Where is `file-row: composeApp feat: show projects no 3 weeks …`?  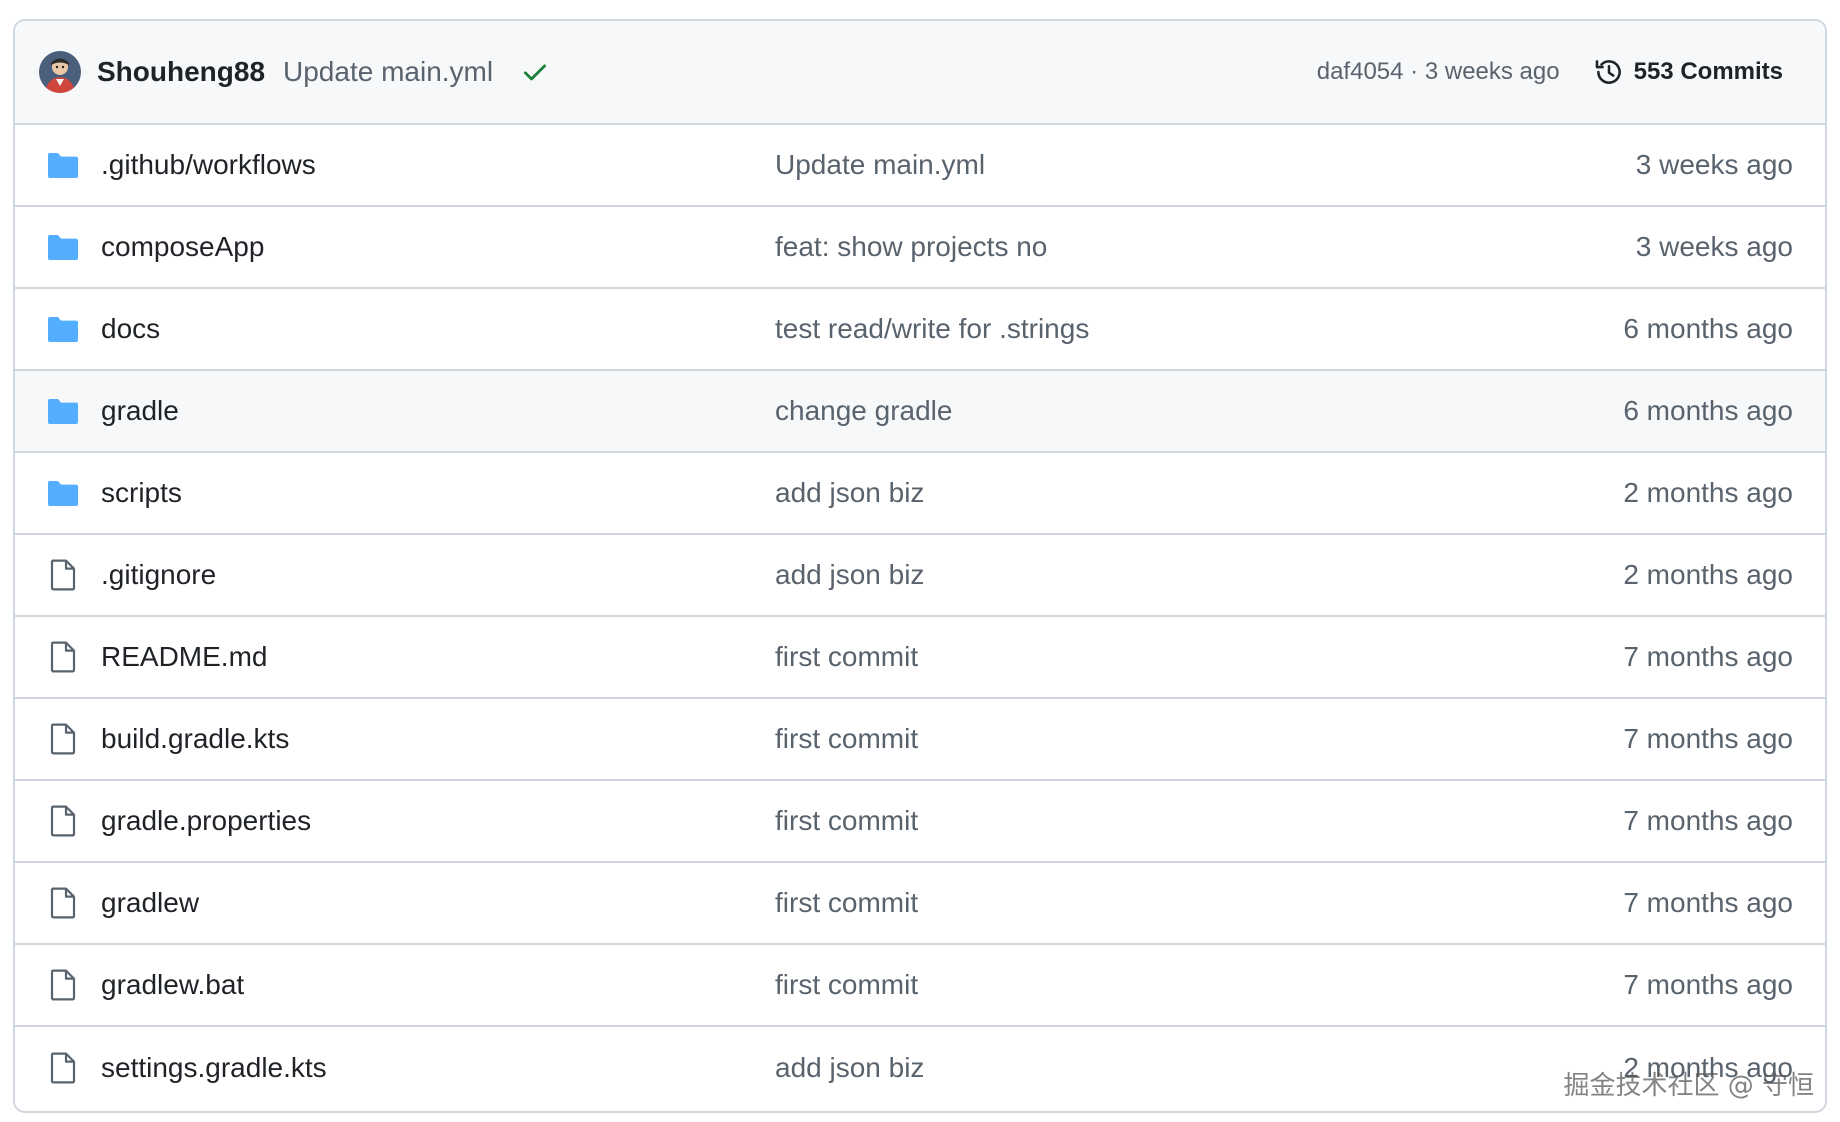
file-row: composeApp feat: show projects no 3 weeks … is located at coordinates (920, 248).